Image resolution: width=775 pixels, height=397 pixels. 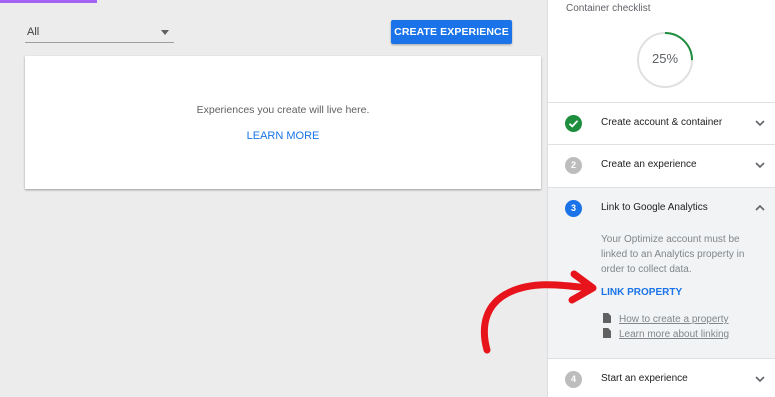 I want to click on progress-percent: 25%, so click(x=665, y=58).